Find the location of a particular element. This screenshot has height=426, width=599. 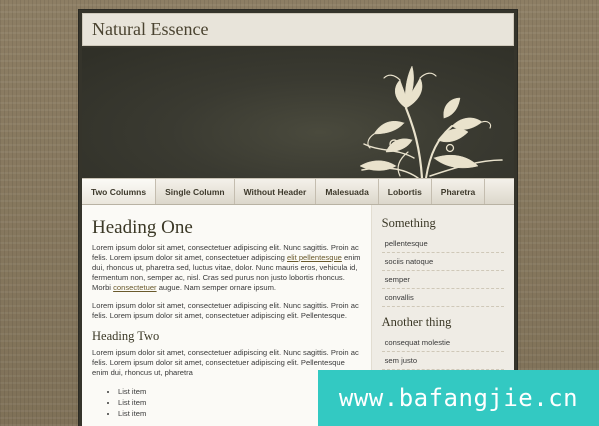

nav-item-lobortis: Lobortis is located at coordinates (405, 191).